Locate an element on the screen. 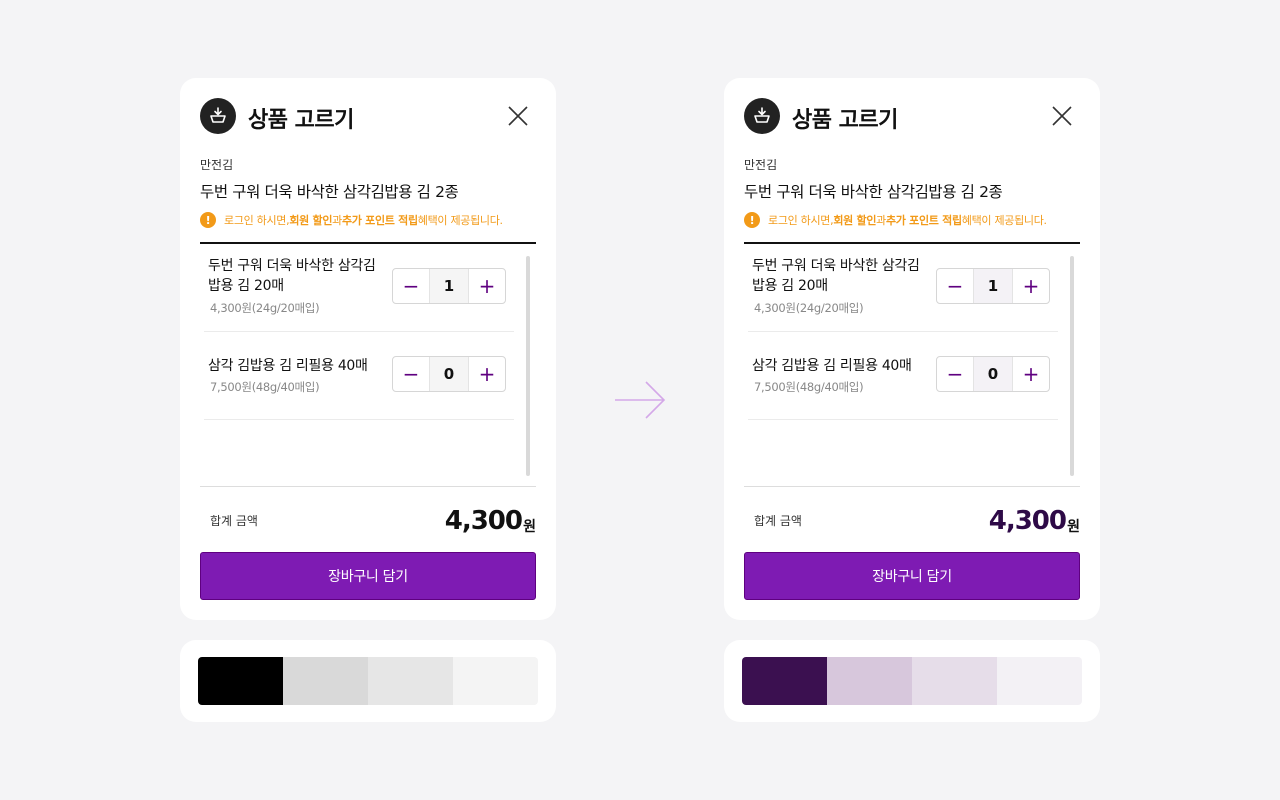  color-palette-before is located at coordinates (368, 681).